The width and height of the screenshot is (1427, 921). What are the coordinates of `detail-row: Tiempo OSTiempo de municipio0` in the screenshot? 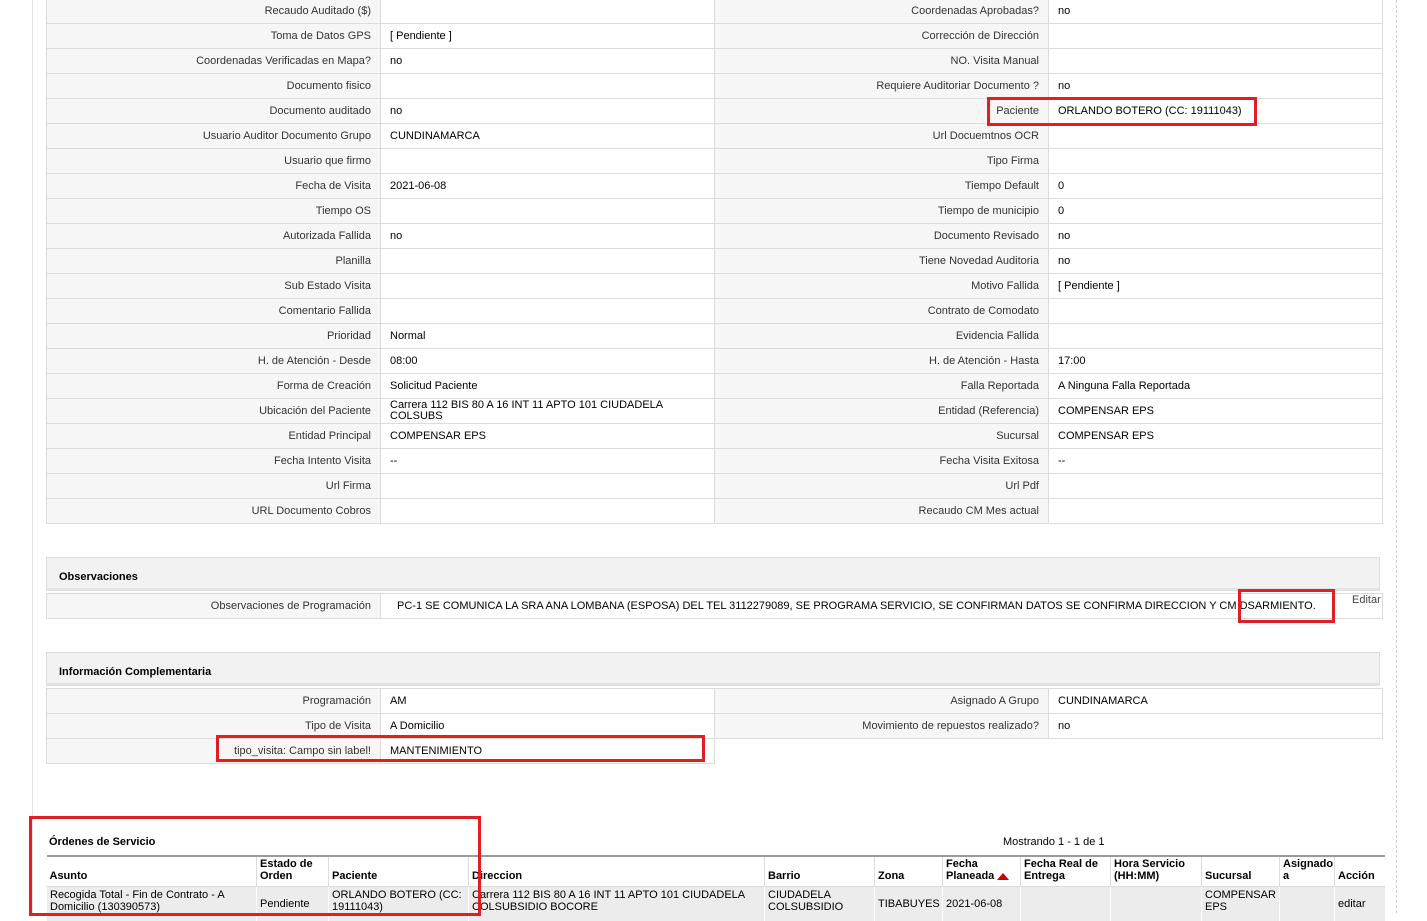 It's located at (715, 211).